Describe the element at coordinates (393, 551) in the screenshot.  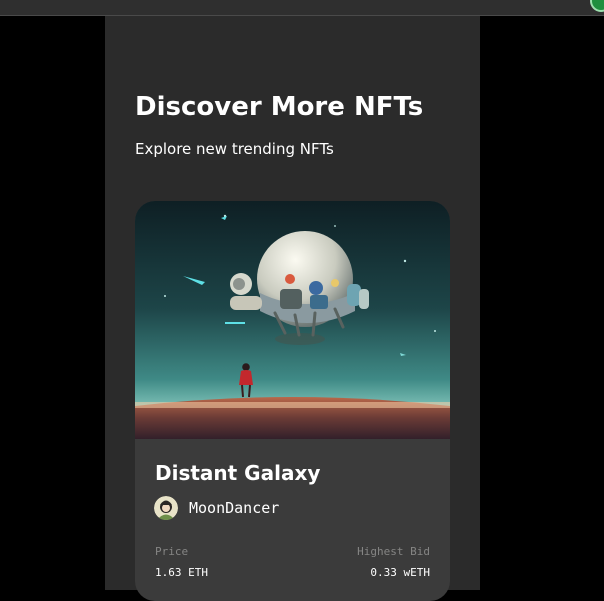
I see `highest-bid-label: Highest Bid` at that location.